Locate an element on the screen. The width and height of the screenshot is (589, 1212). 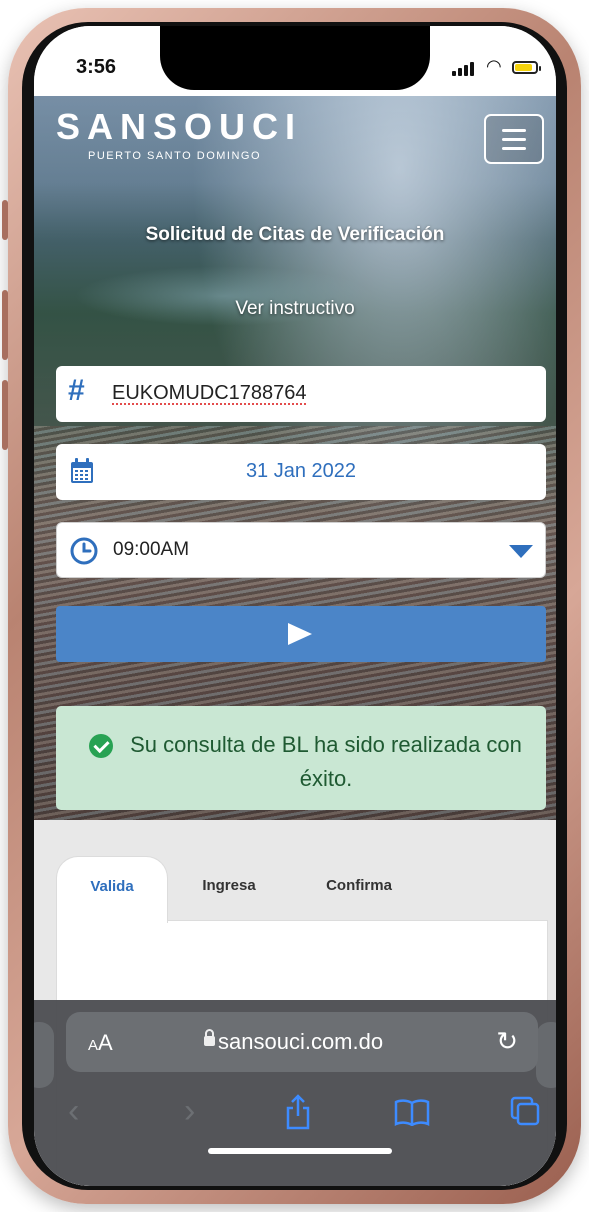
browser-toolbar: ‹ › is located at coordinates (295, 1117).